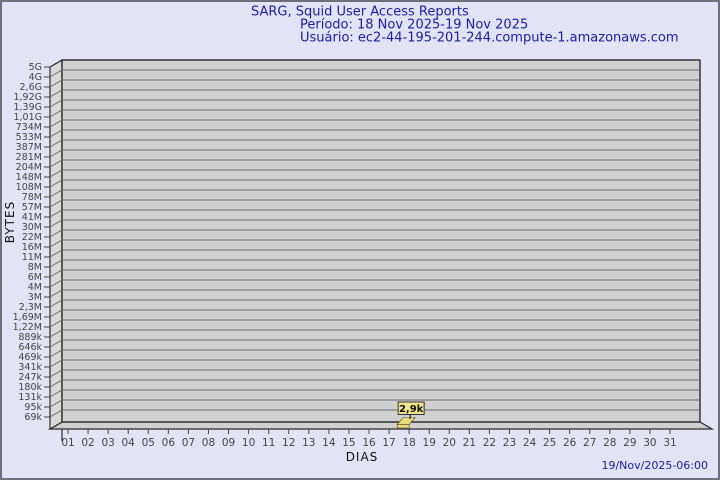 The image size is (720, 480). Describe the element at coordinates (129, 443) in the screenshot. I see `x-tick-label: 04` at that location.